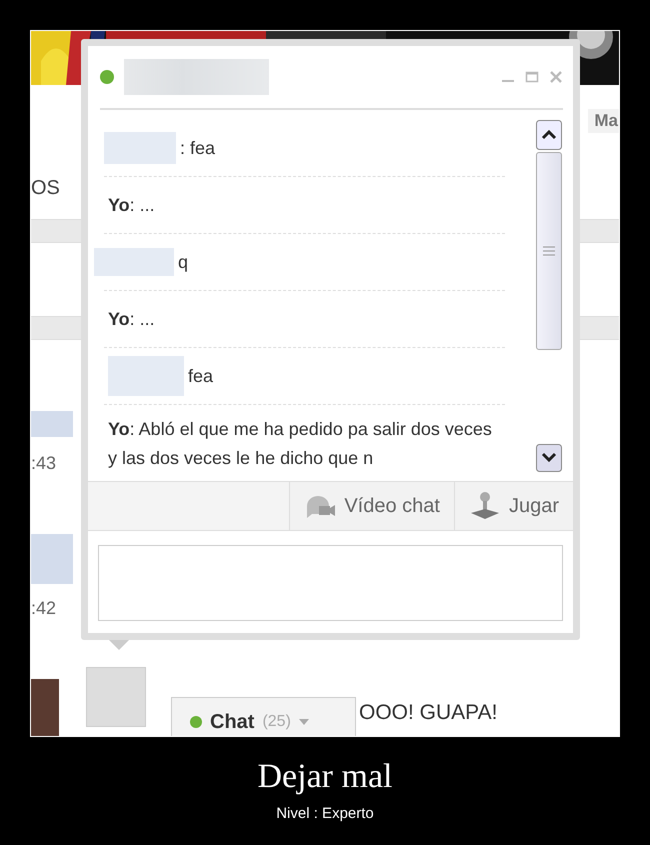 This screenshot has height=845, width=650. What do you see at coordinates (603, 121) in the screenshot?
I see `link-text: Ma` at bounding box center [603, 121].